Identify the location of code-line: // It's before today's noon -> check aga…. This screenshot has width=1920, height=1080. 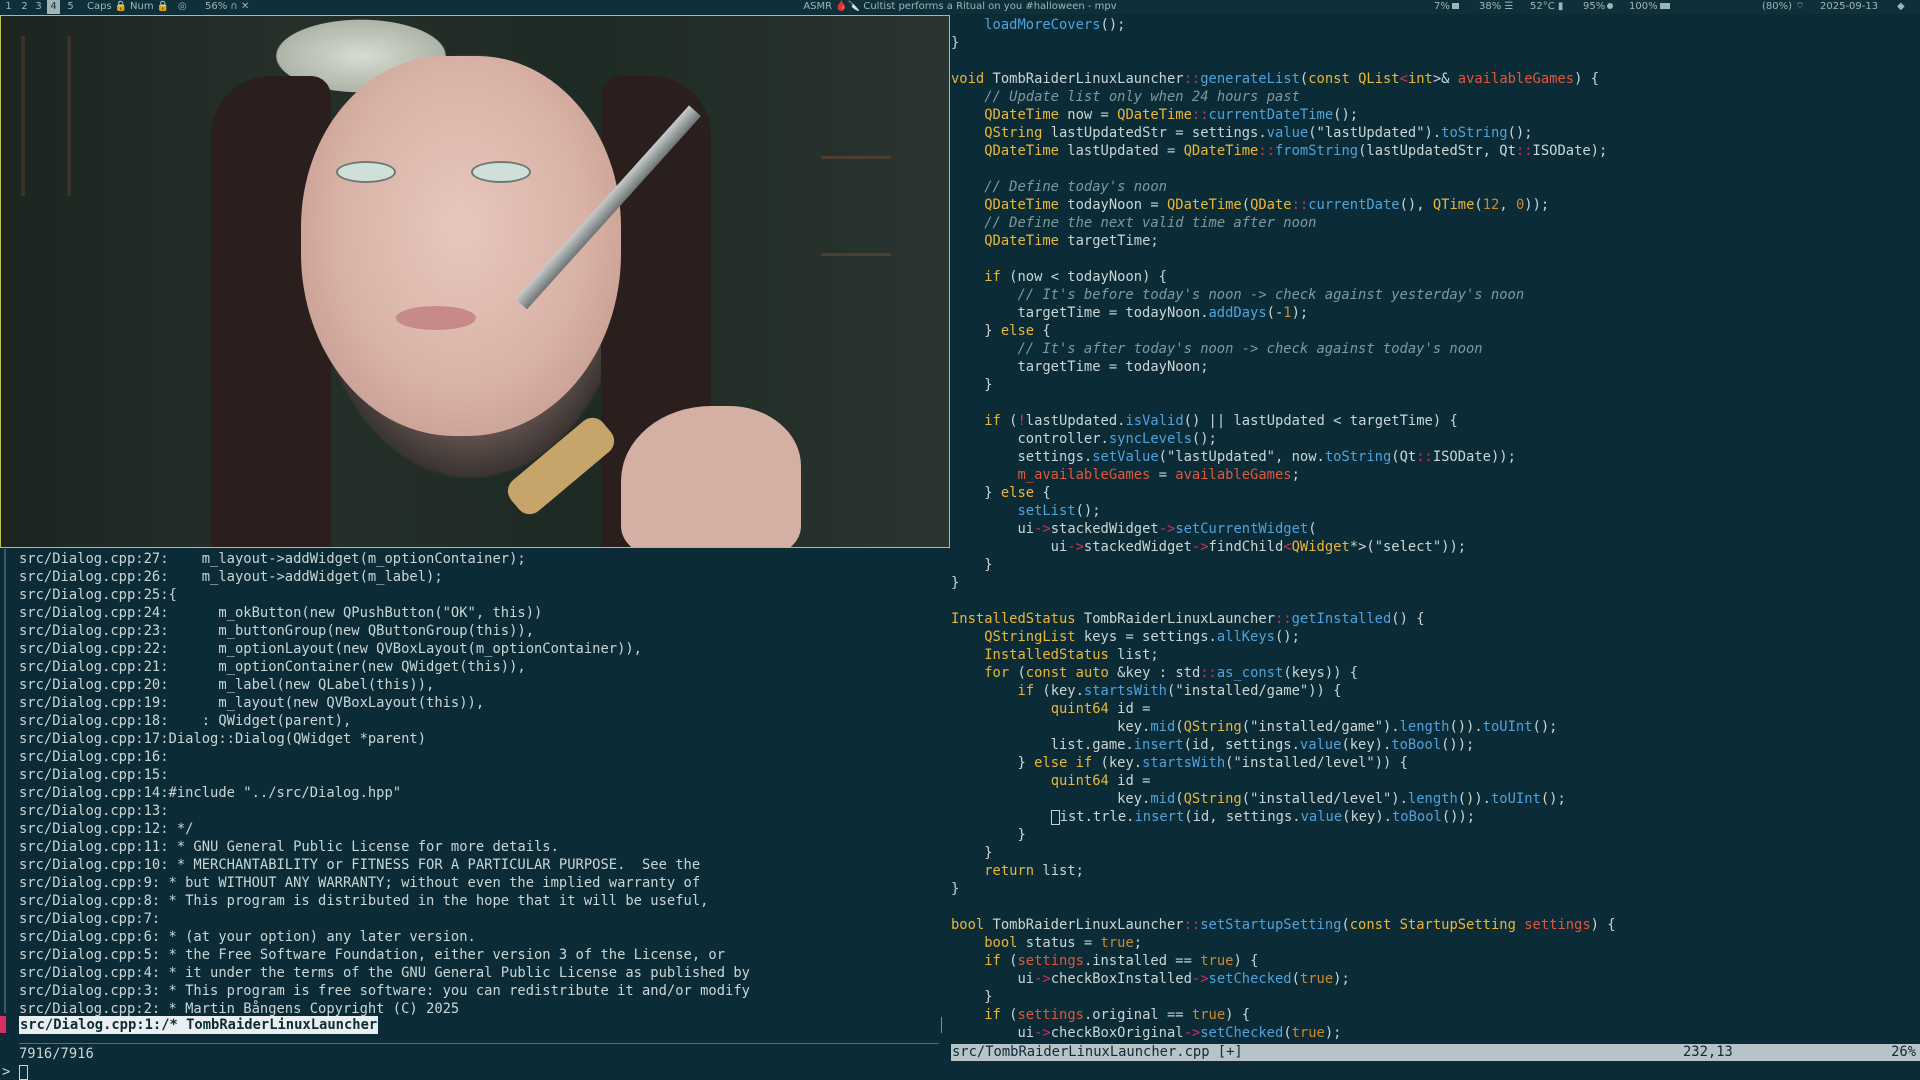
(1237, 295).